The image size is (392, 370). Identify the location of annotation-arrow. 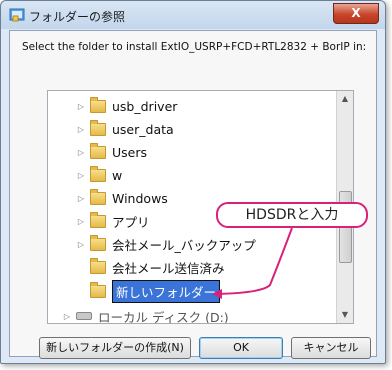
(252, 263).